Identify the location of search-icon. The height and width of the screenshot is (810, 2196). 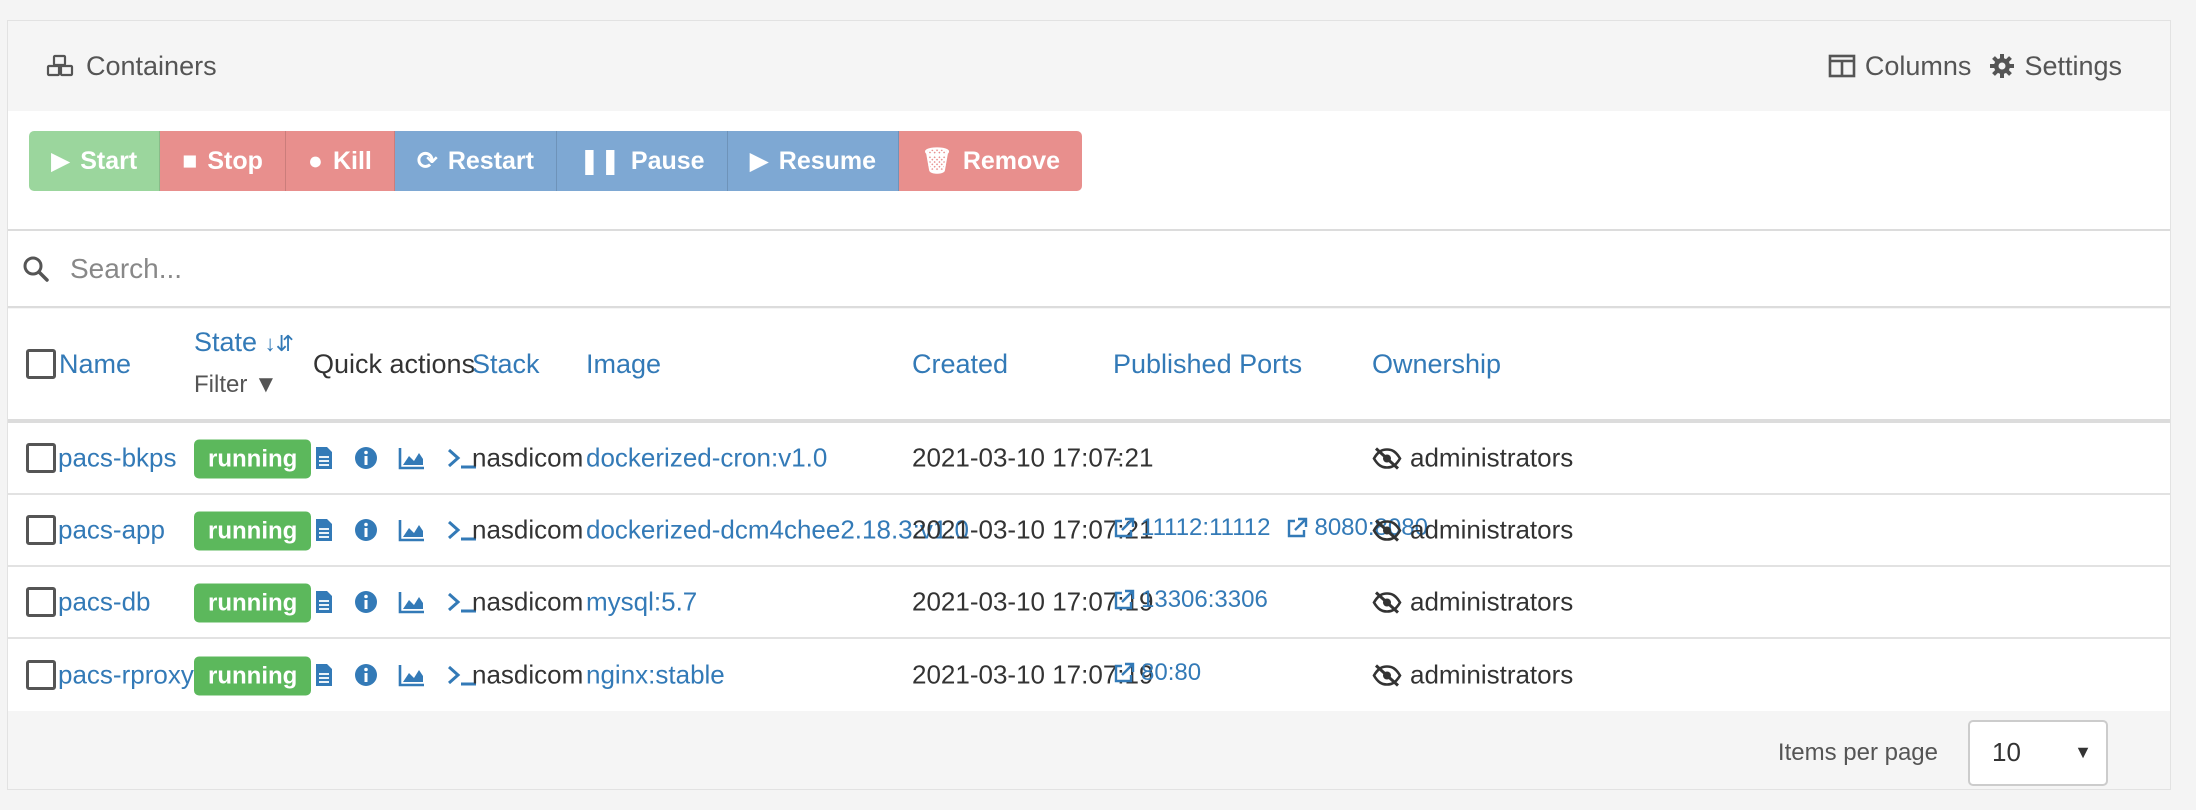
(36, 269).